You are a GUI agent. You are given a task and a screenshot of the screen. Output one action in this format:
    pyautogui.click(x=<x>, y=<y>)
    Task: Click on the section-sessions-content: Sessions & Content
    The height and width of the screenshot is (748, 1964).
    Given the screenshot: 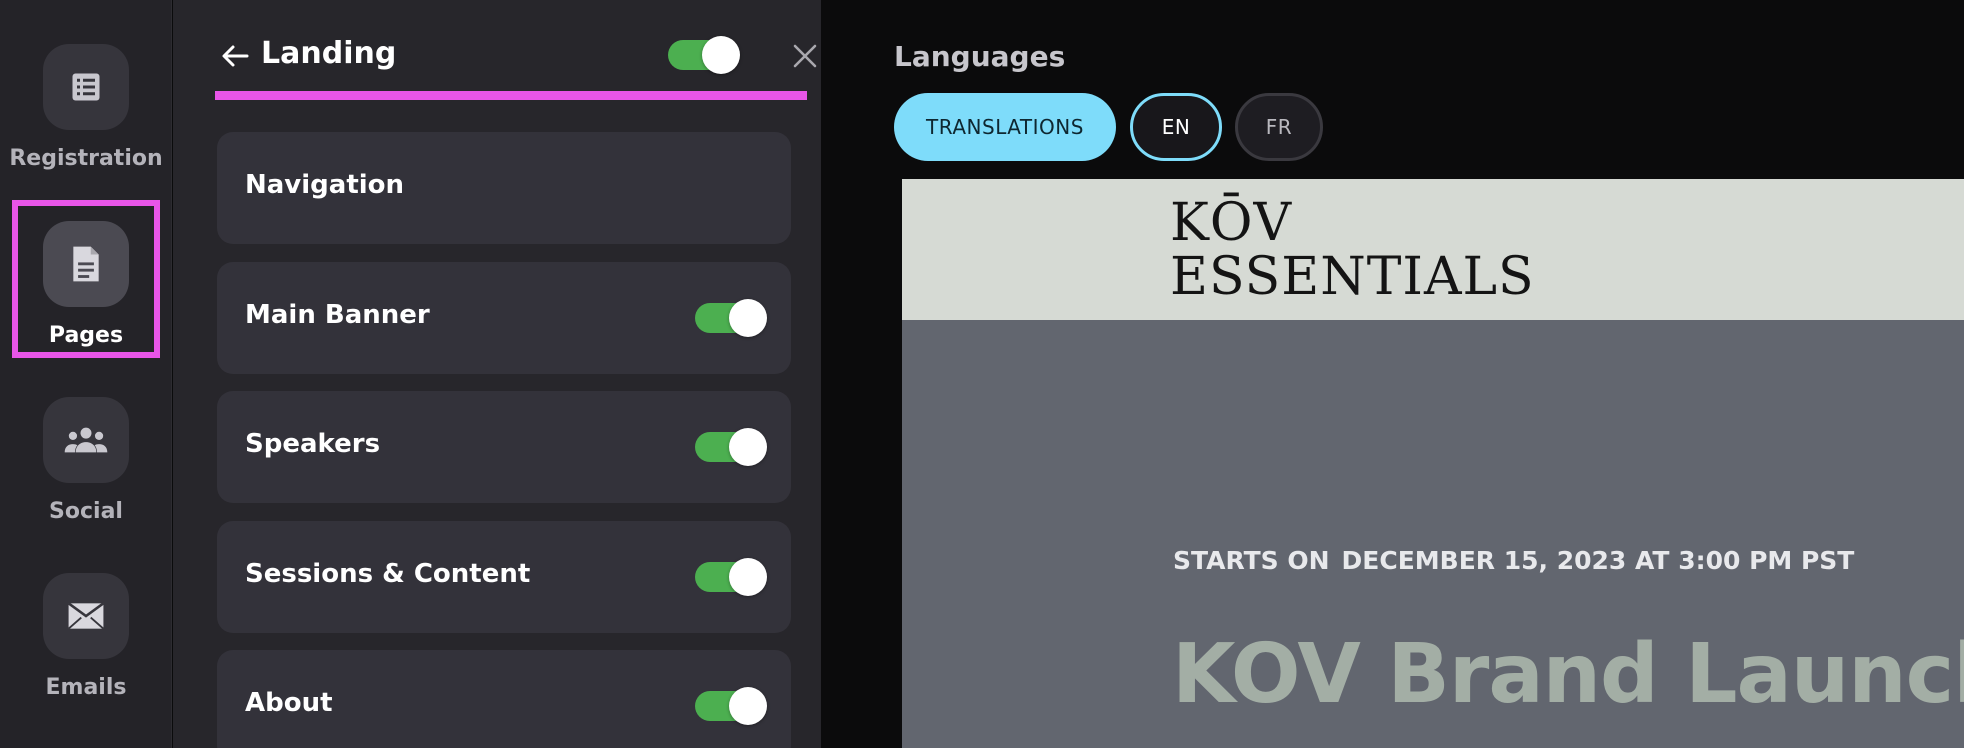 What is the action you would take?
    pyautogui.click(x=504, y=577)
    